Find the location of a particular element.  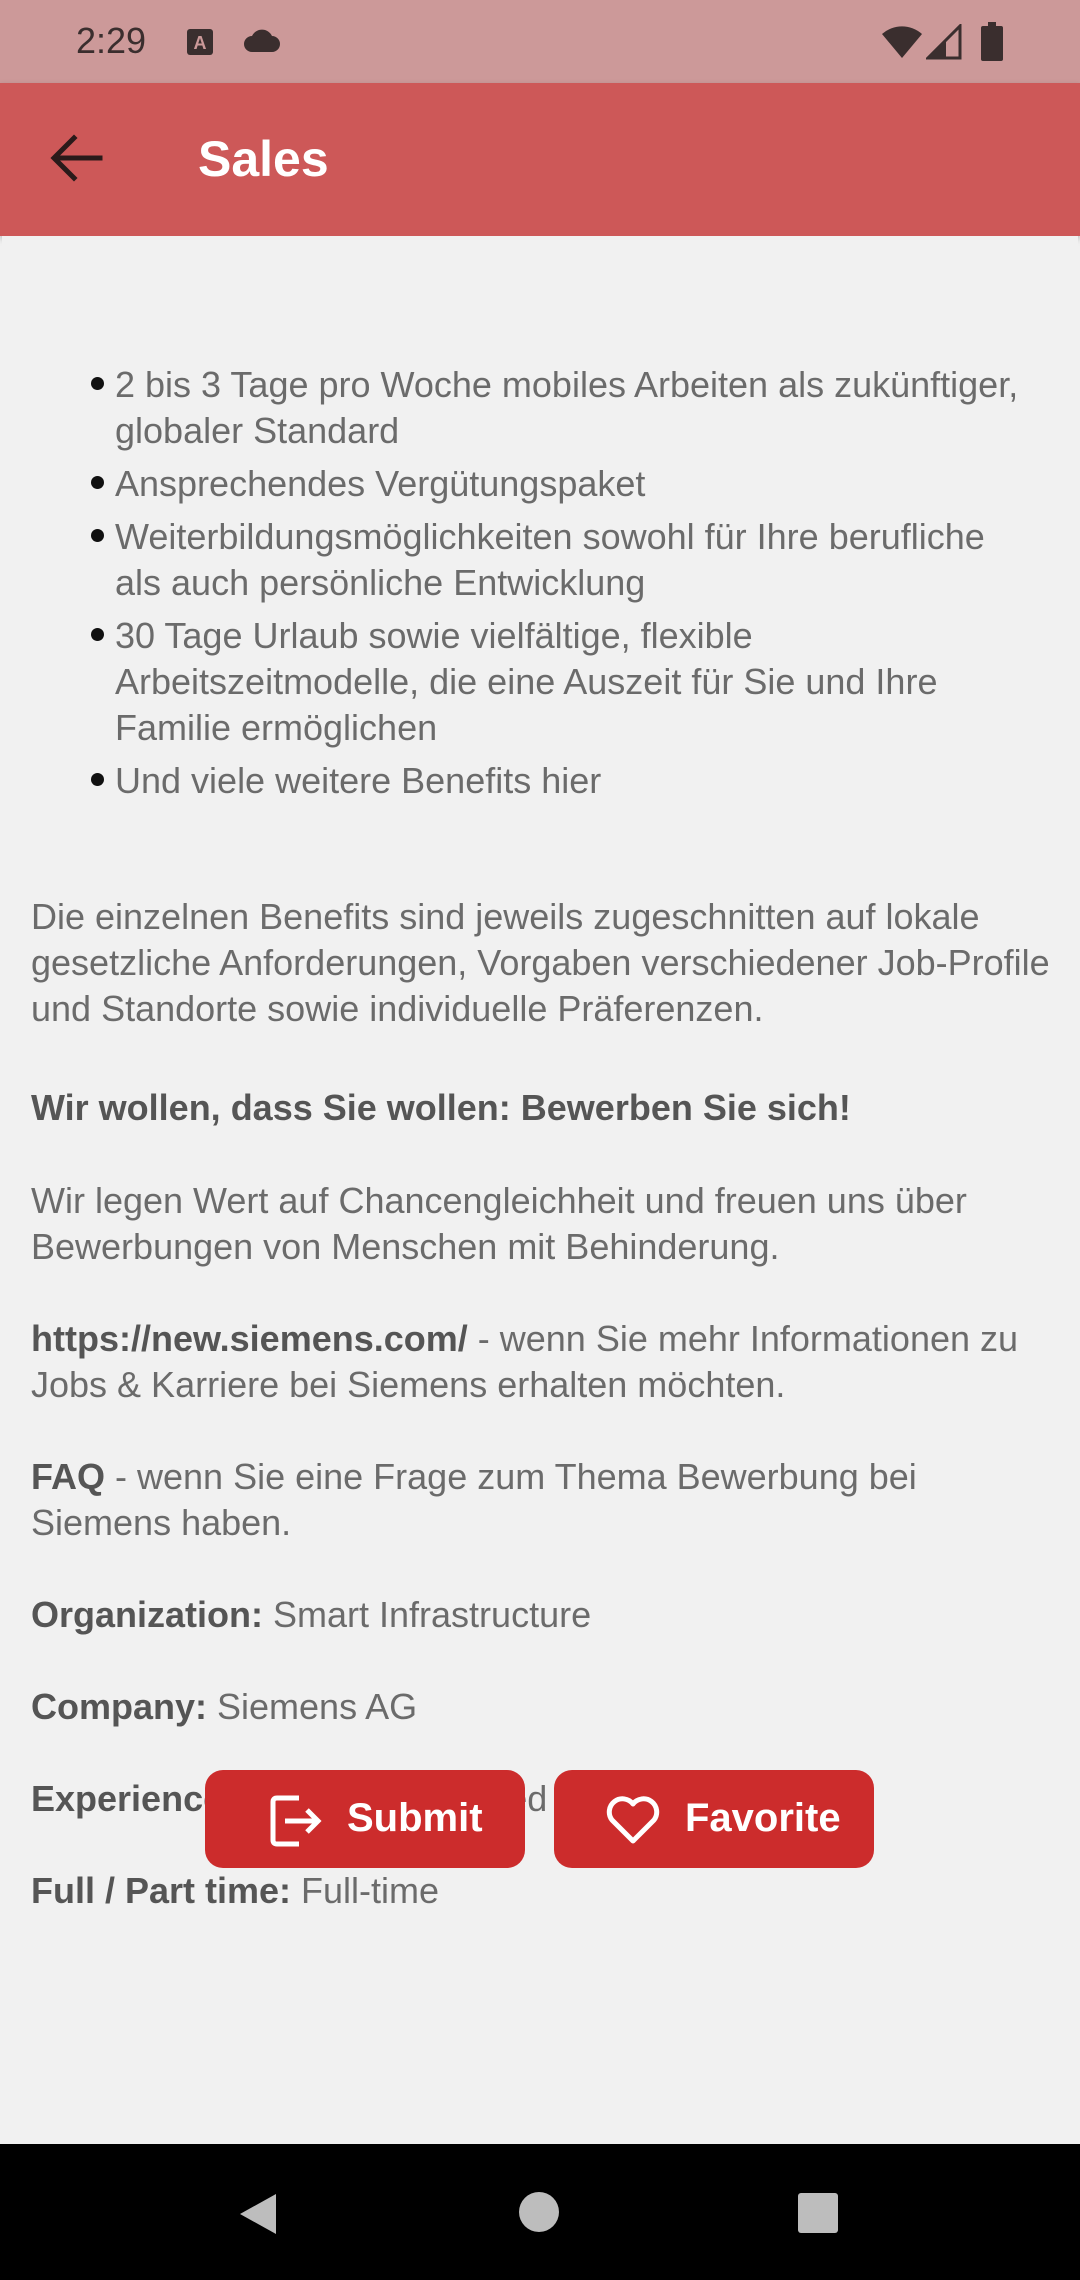

page-title: Sales is located at coordinates (263, 159).